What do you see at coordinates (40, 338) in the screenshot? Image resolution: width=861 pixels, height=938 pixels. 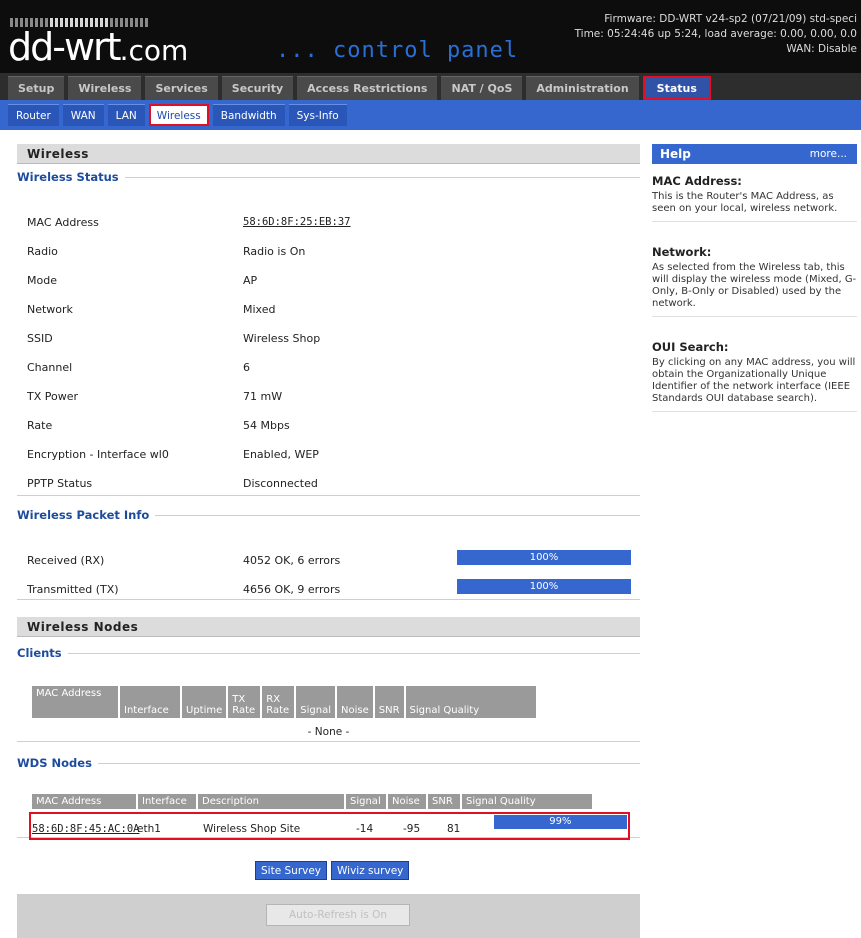 I see `status-label: SSID` at bounding box center [40, 338].